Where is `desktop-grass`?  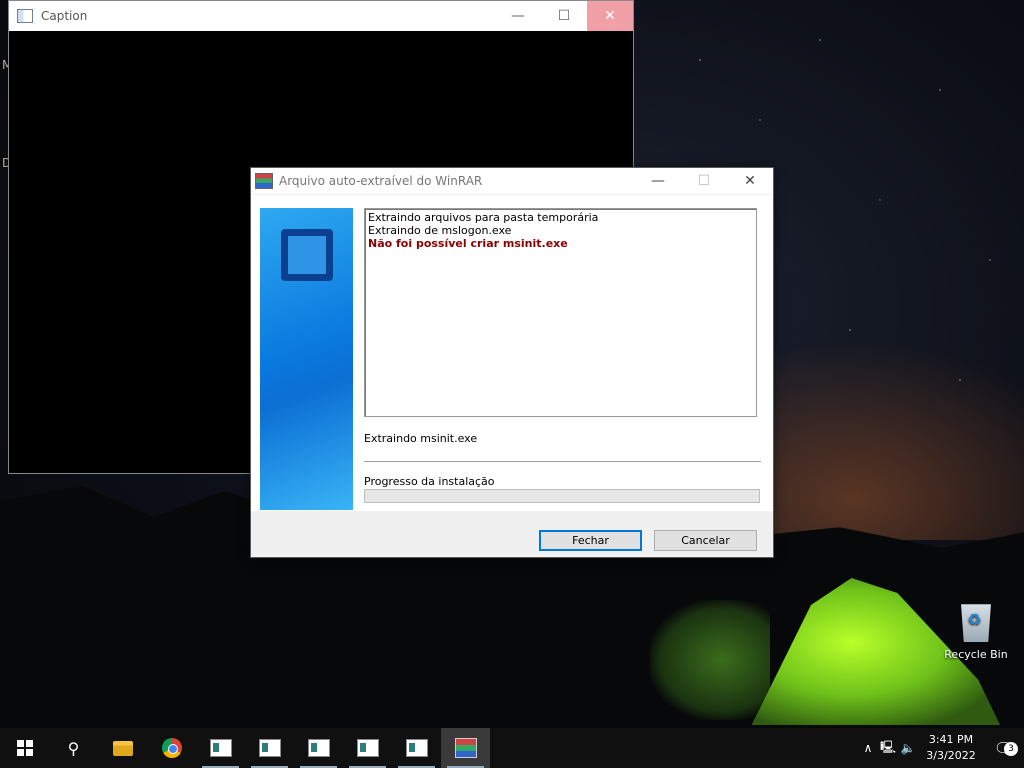 desktop-grass is located at coordinates (710, 660).